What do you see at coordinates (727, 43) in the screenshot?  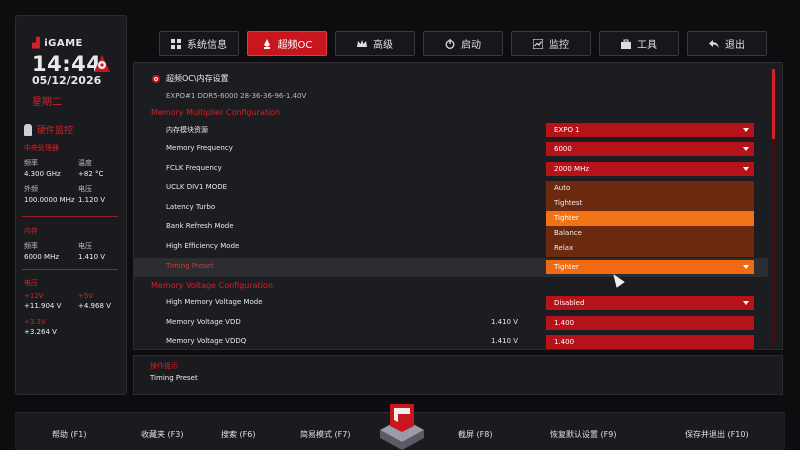 I see `tab-exit: 退出` at bounding box center [727, 43].